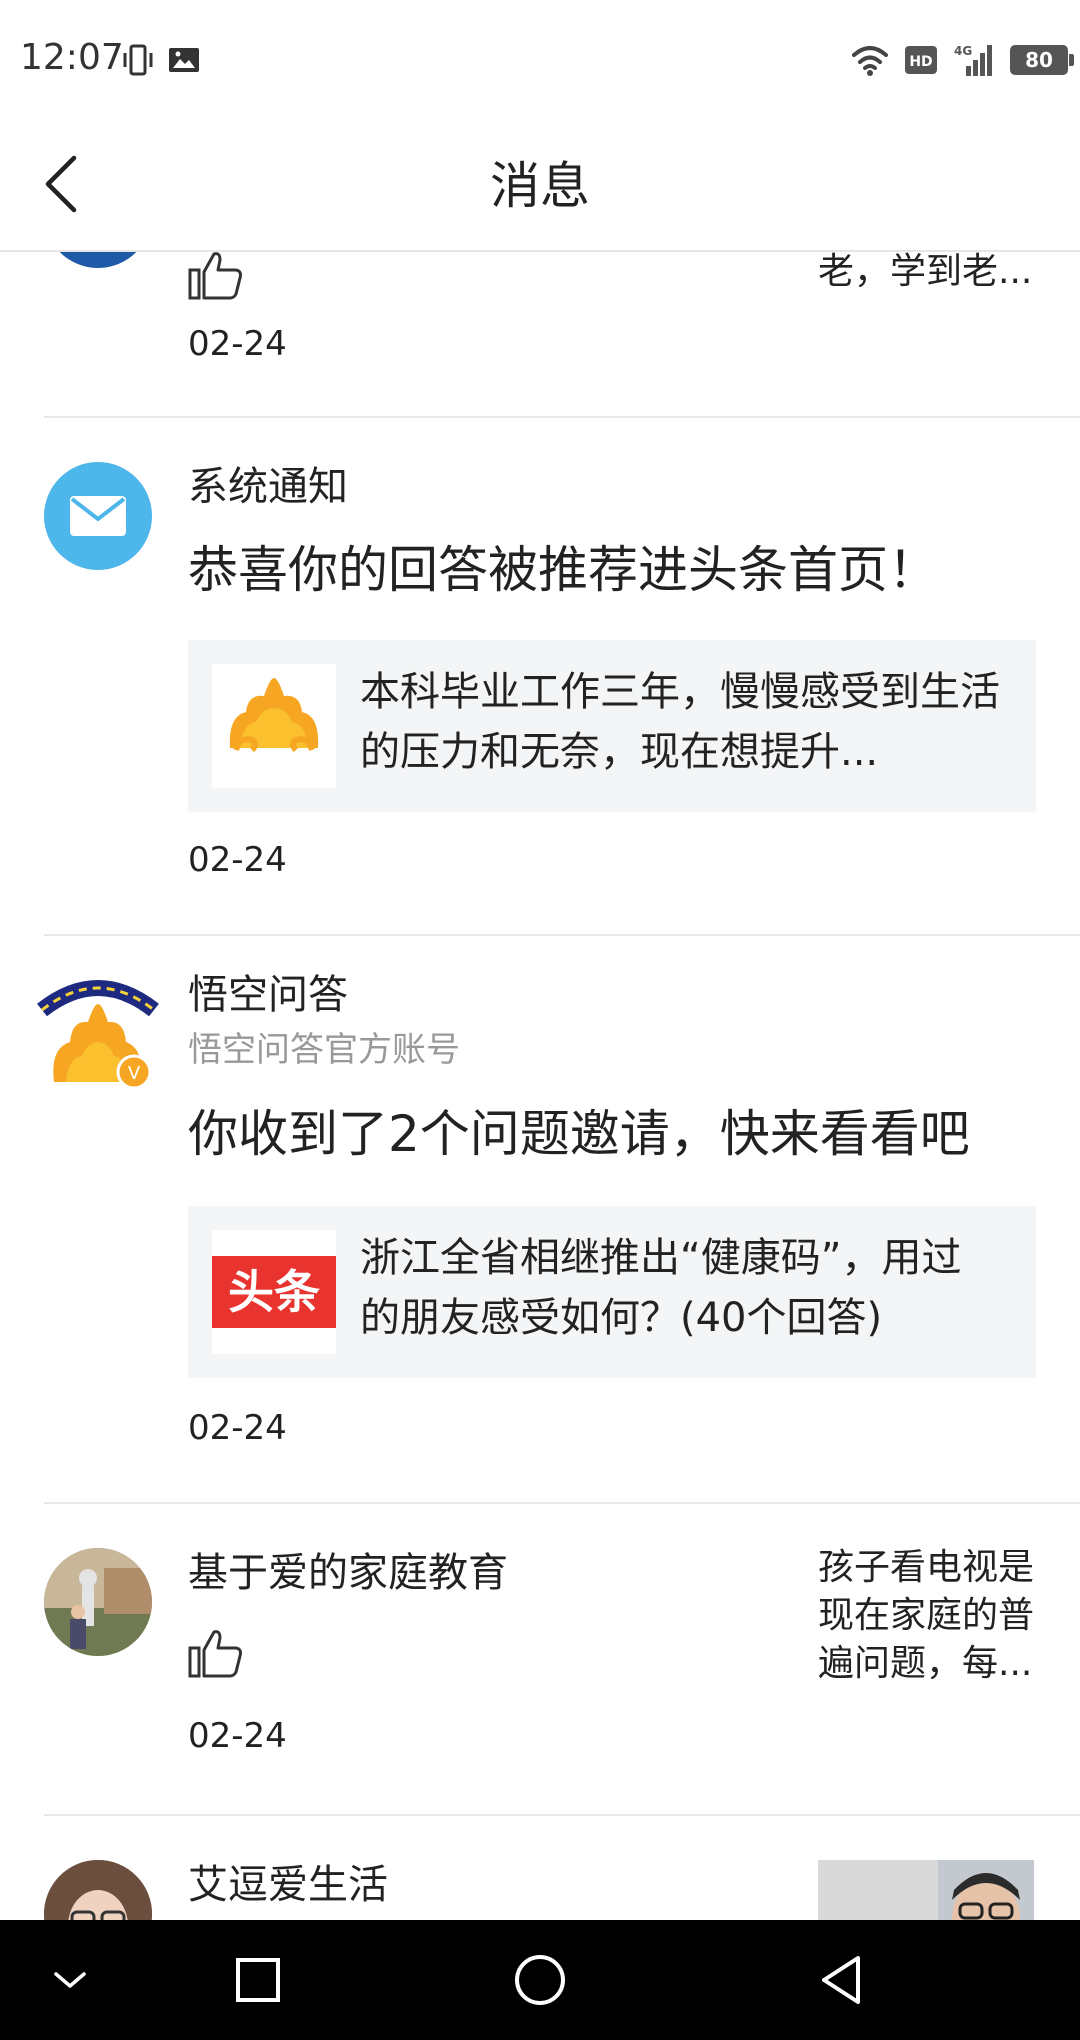 This screenshot has height=2040, width=1080. Describe the element at coordinates (70, 1980) in the screenshot. I see `collapse-nav-button` at that location.